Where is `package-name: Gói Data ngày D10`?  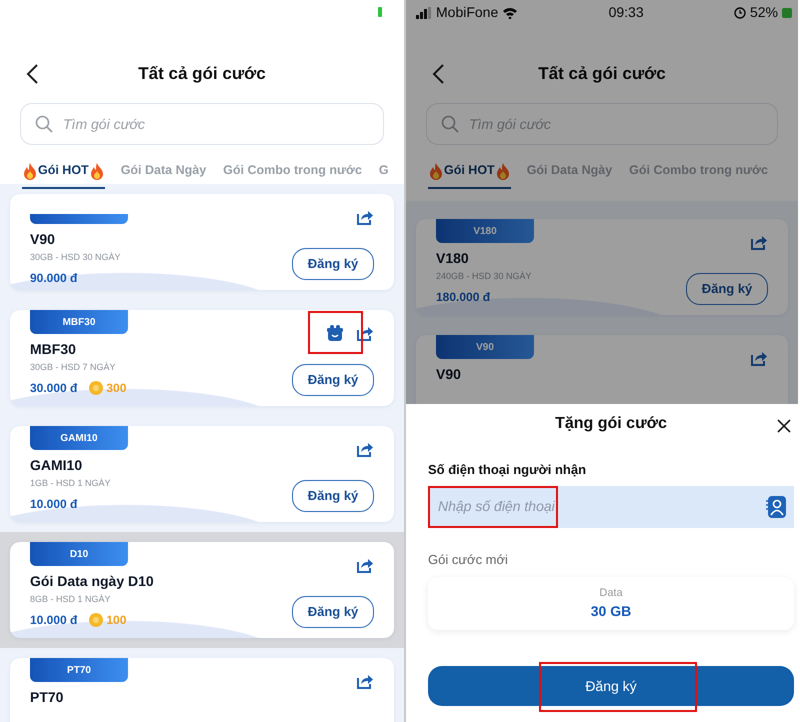 package-name: Gói Data ngày D10 is located at coordinates (92, 581).